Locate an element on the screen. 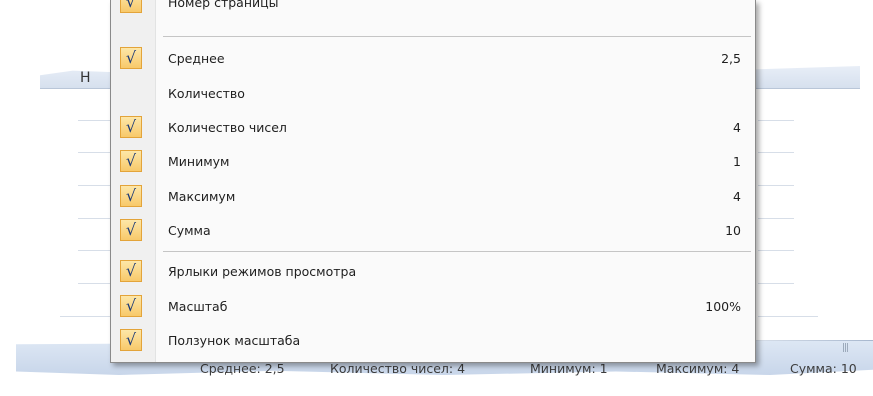  menu-item-value: 1 is located at coordinates (737, 161).